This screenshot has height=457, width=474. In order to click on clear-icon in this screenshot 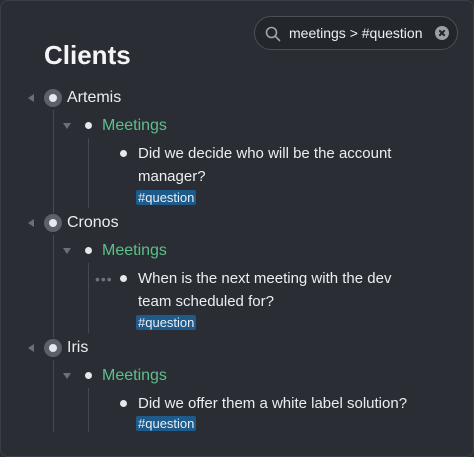, I will do `click(442, 33)`.